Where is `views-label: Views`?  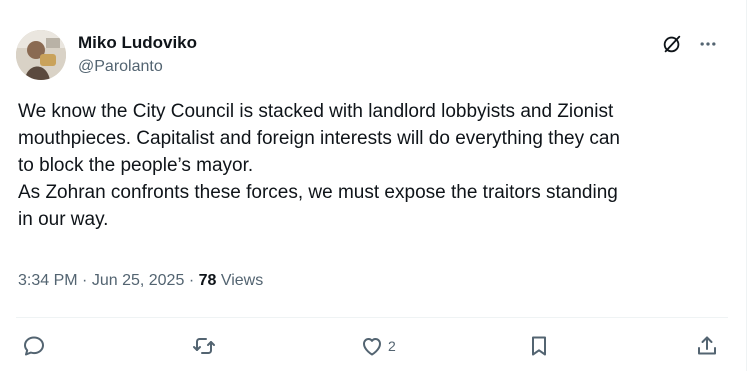 views-label: Views is located at coordinates (242, 280).